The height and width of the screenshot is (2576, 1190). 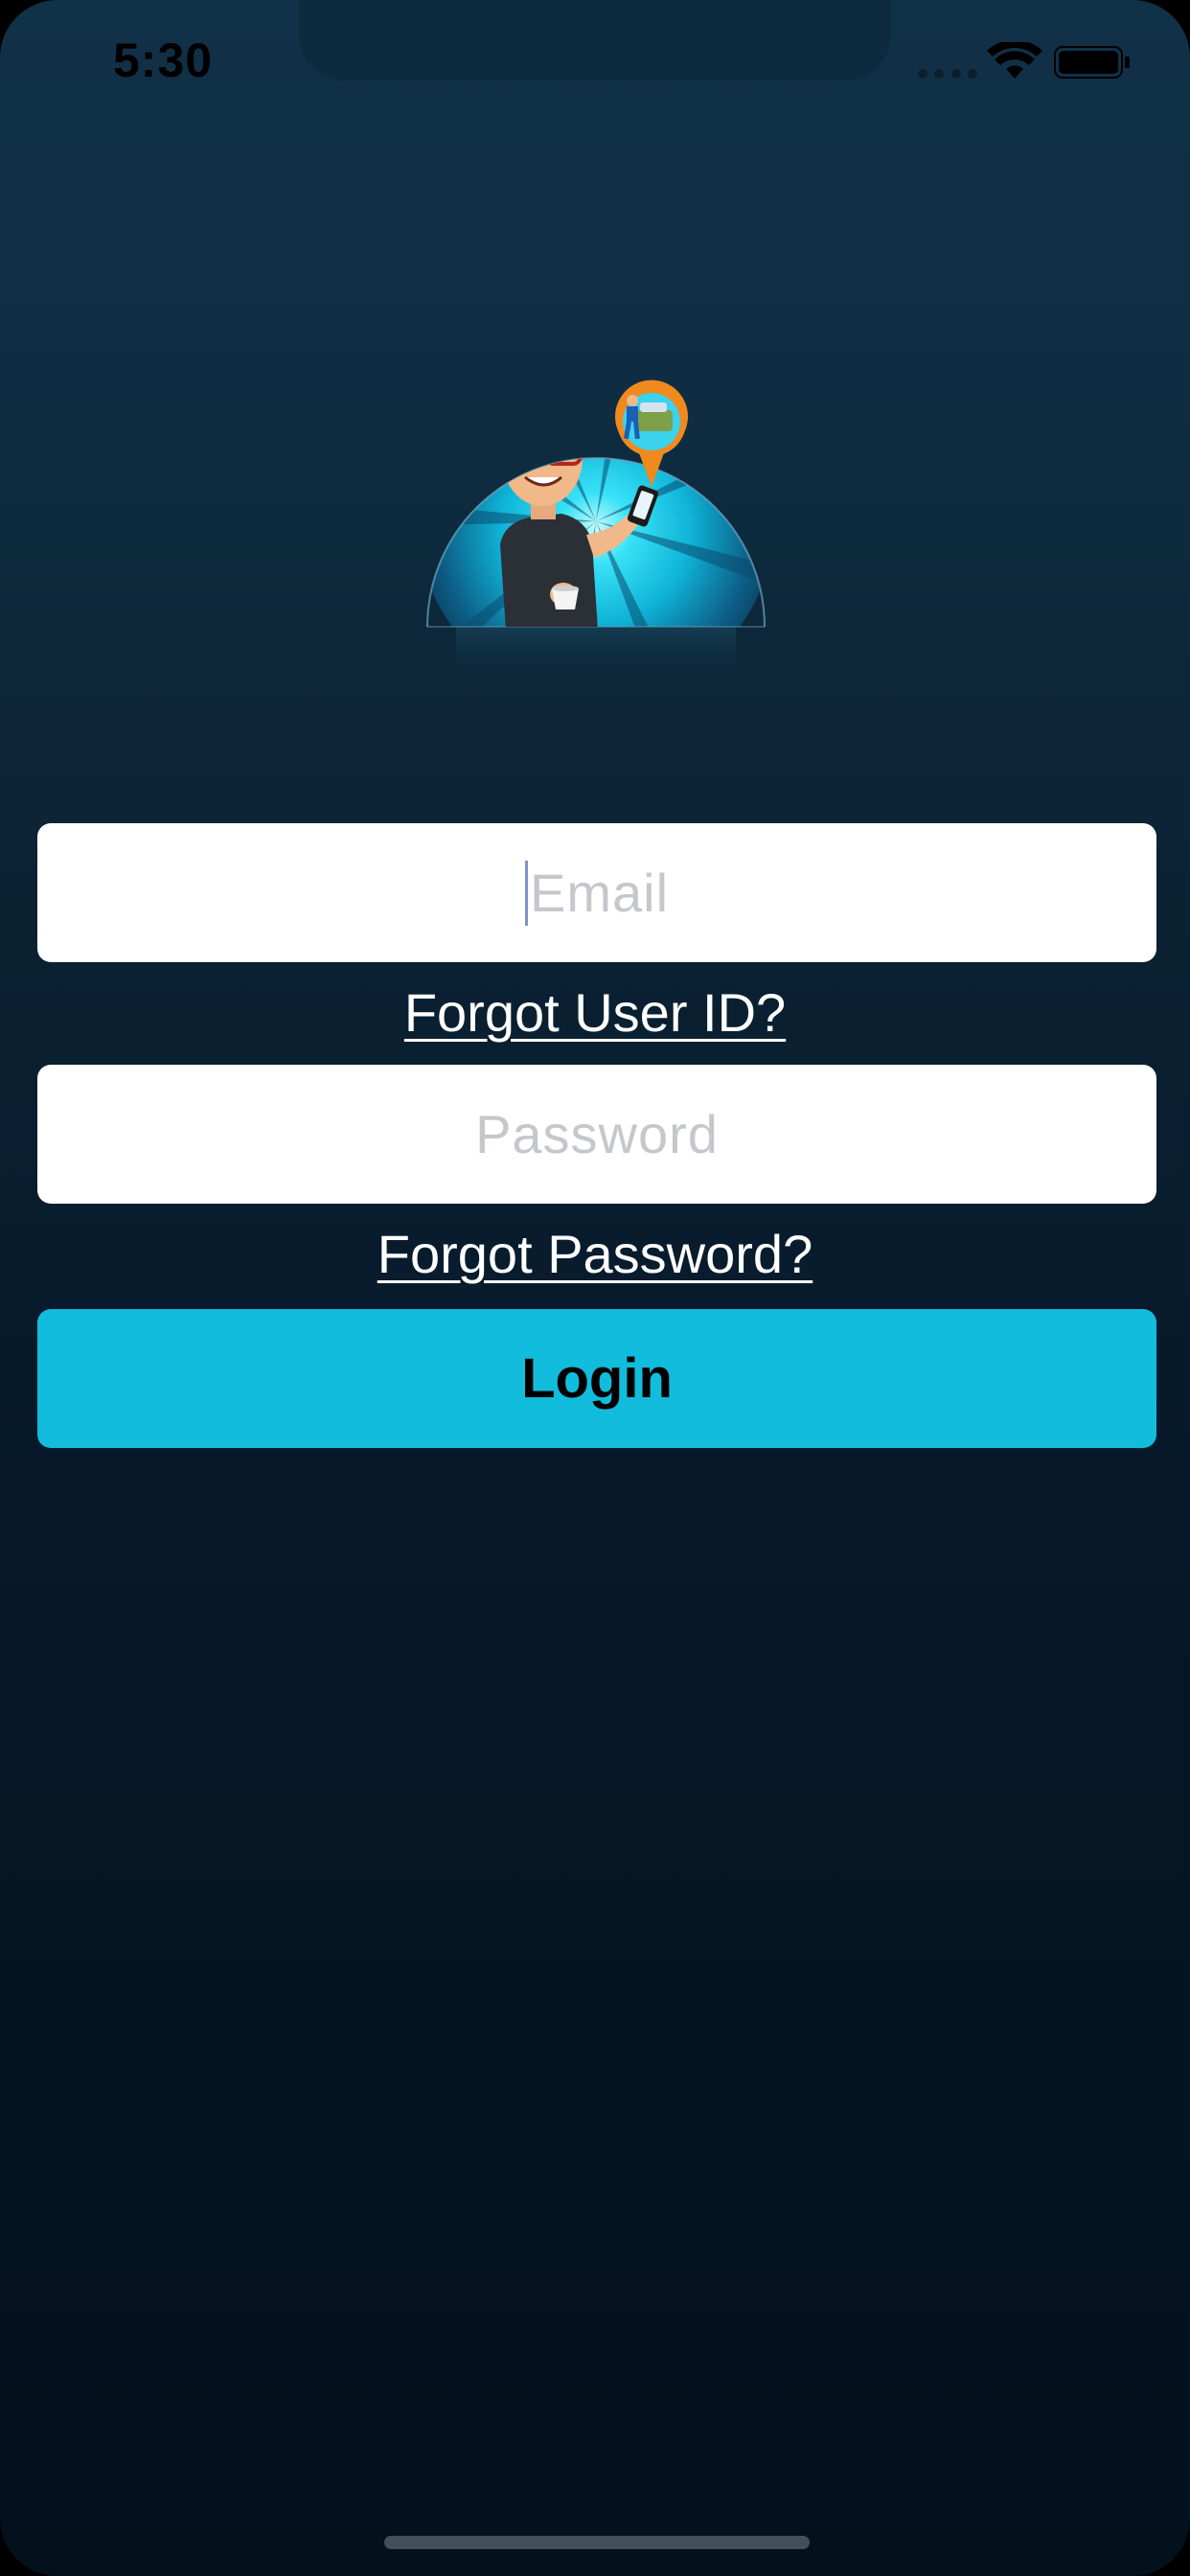 What do you see at coordinates (1092, 63) in the screenshot?
I see `battery-icon` at bounding box center [1092, 63].